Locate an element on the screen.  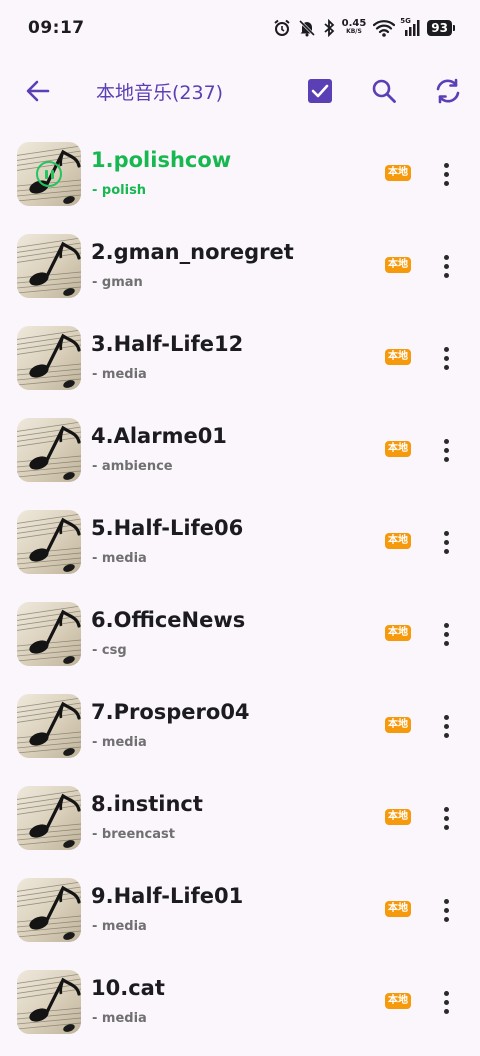
search-button is located at coordinates (384, 91).